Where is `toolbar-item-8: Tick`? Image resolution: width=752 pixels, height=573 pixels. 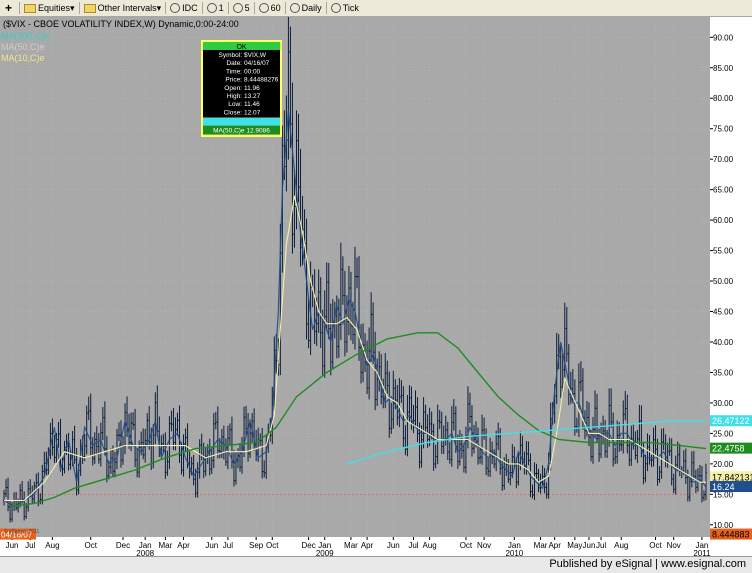
toolbar-item-8: Tick is located at coordinates (344, 8).